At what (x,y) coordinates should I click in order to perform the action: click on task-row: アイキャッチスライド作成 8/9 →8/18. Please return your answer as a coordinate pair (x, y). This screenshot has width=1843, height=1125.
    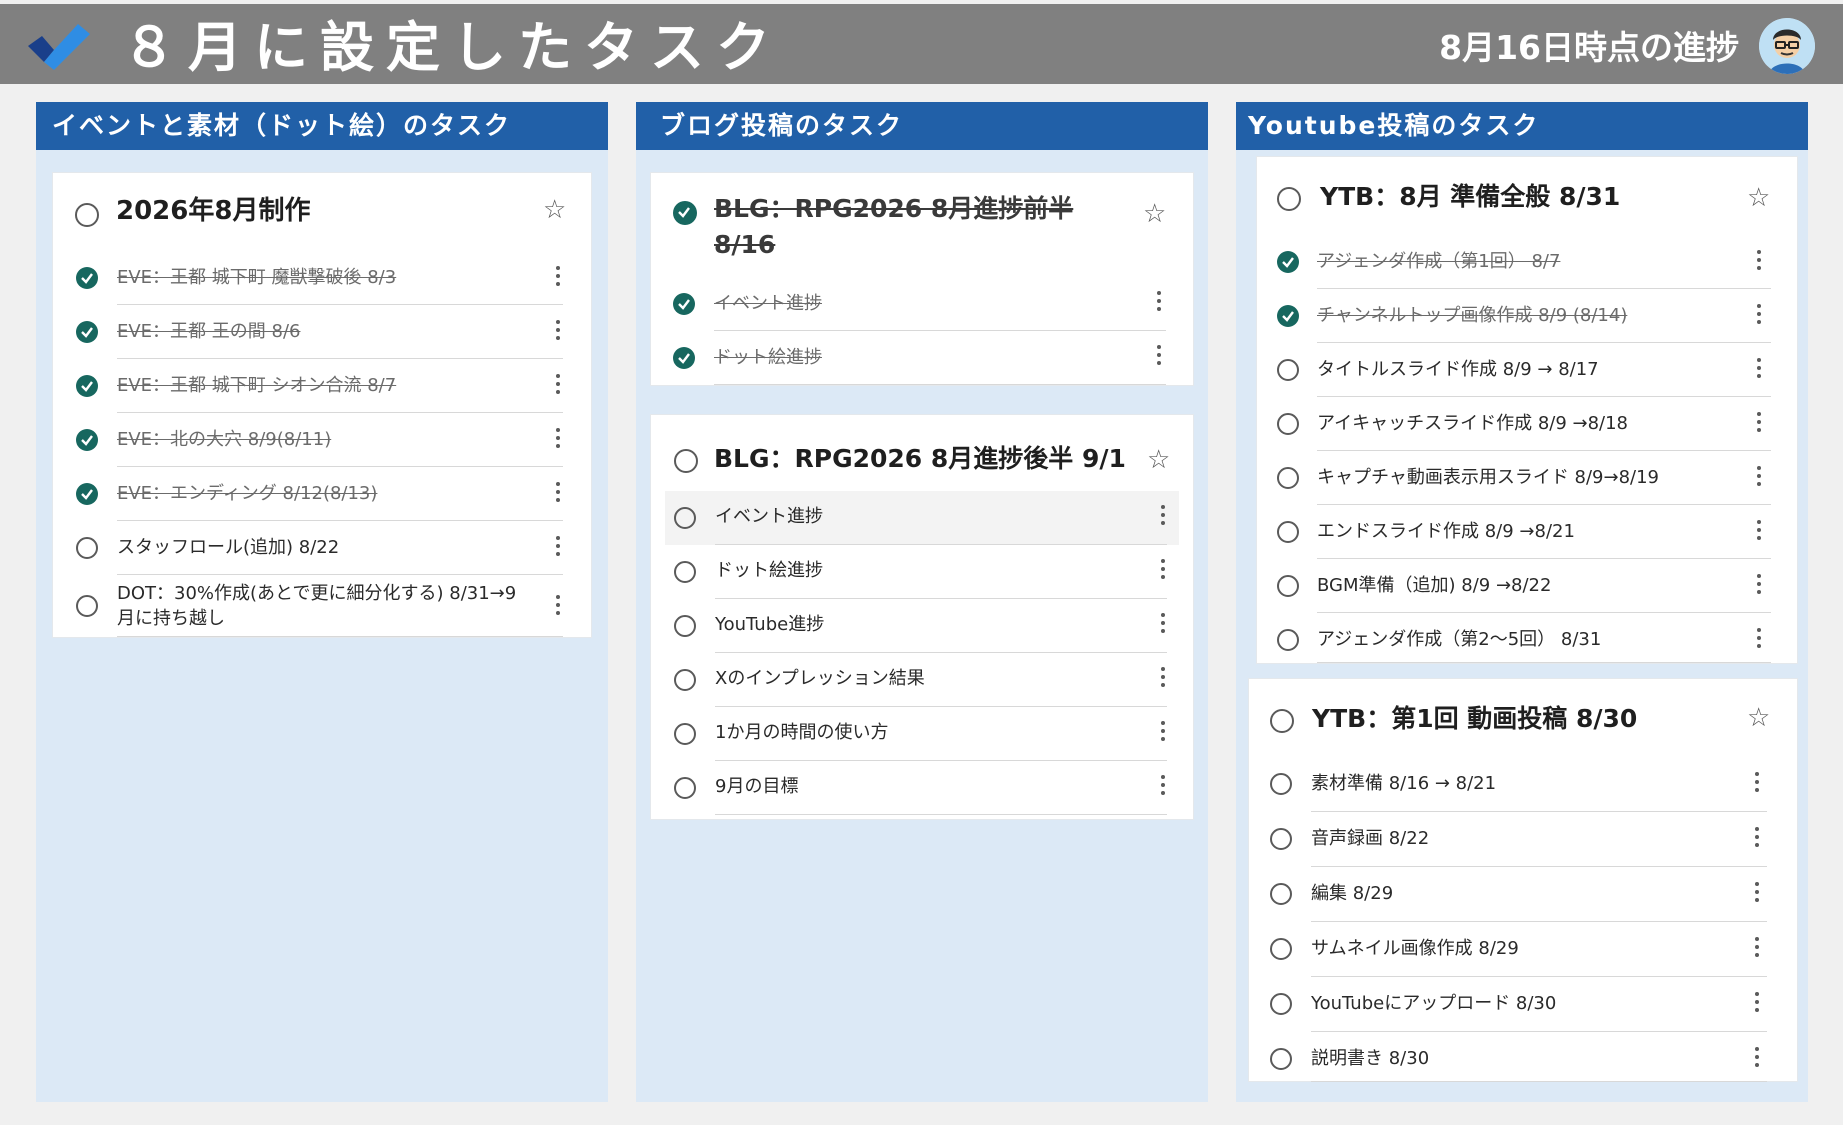
    Looking at the image, I should click on (1527, 424).